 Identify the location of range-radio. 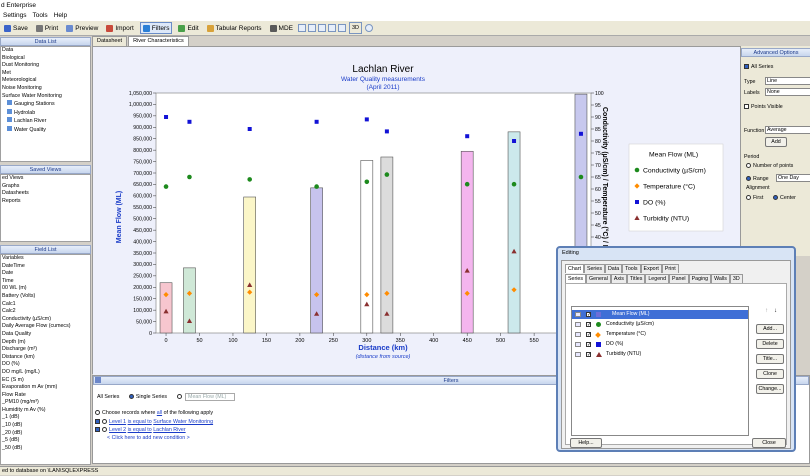
(748, 179).